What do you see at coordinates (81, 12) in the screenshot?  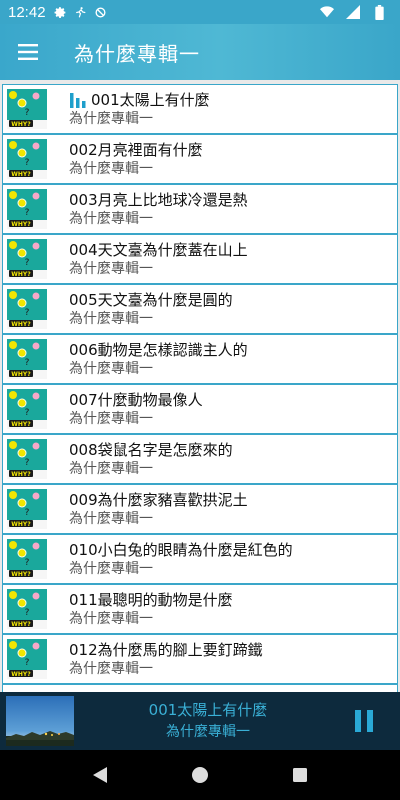 I see `runner-icon` at bounding box center [81, 12].